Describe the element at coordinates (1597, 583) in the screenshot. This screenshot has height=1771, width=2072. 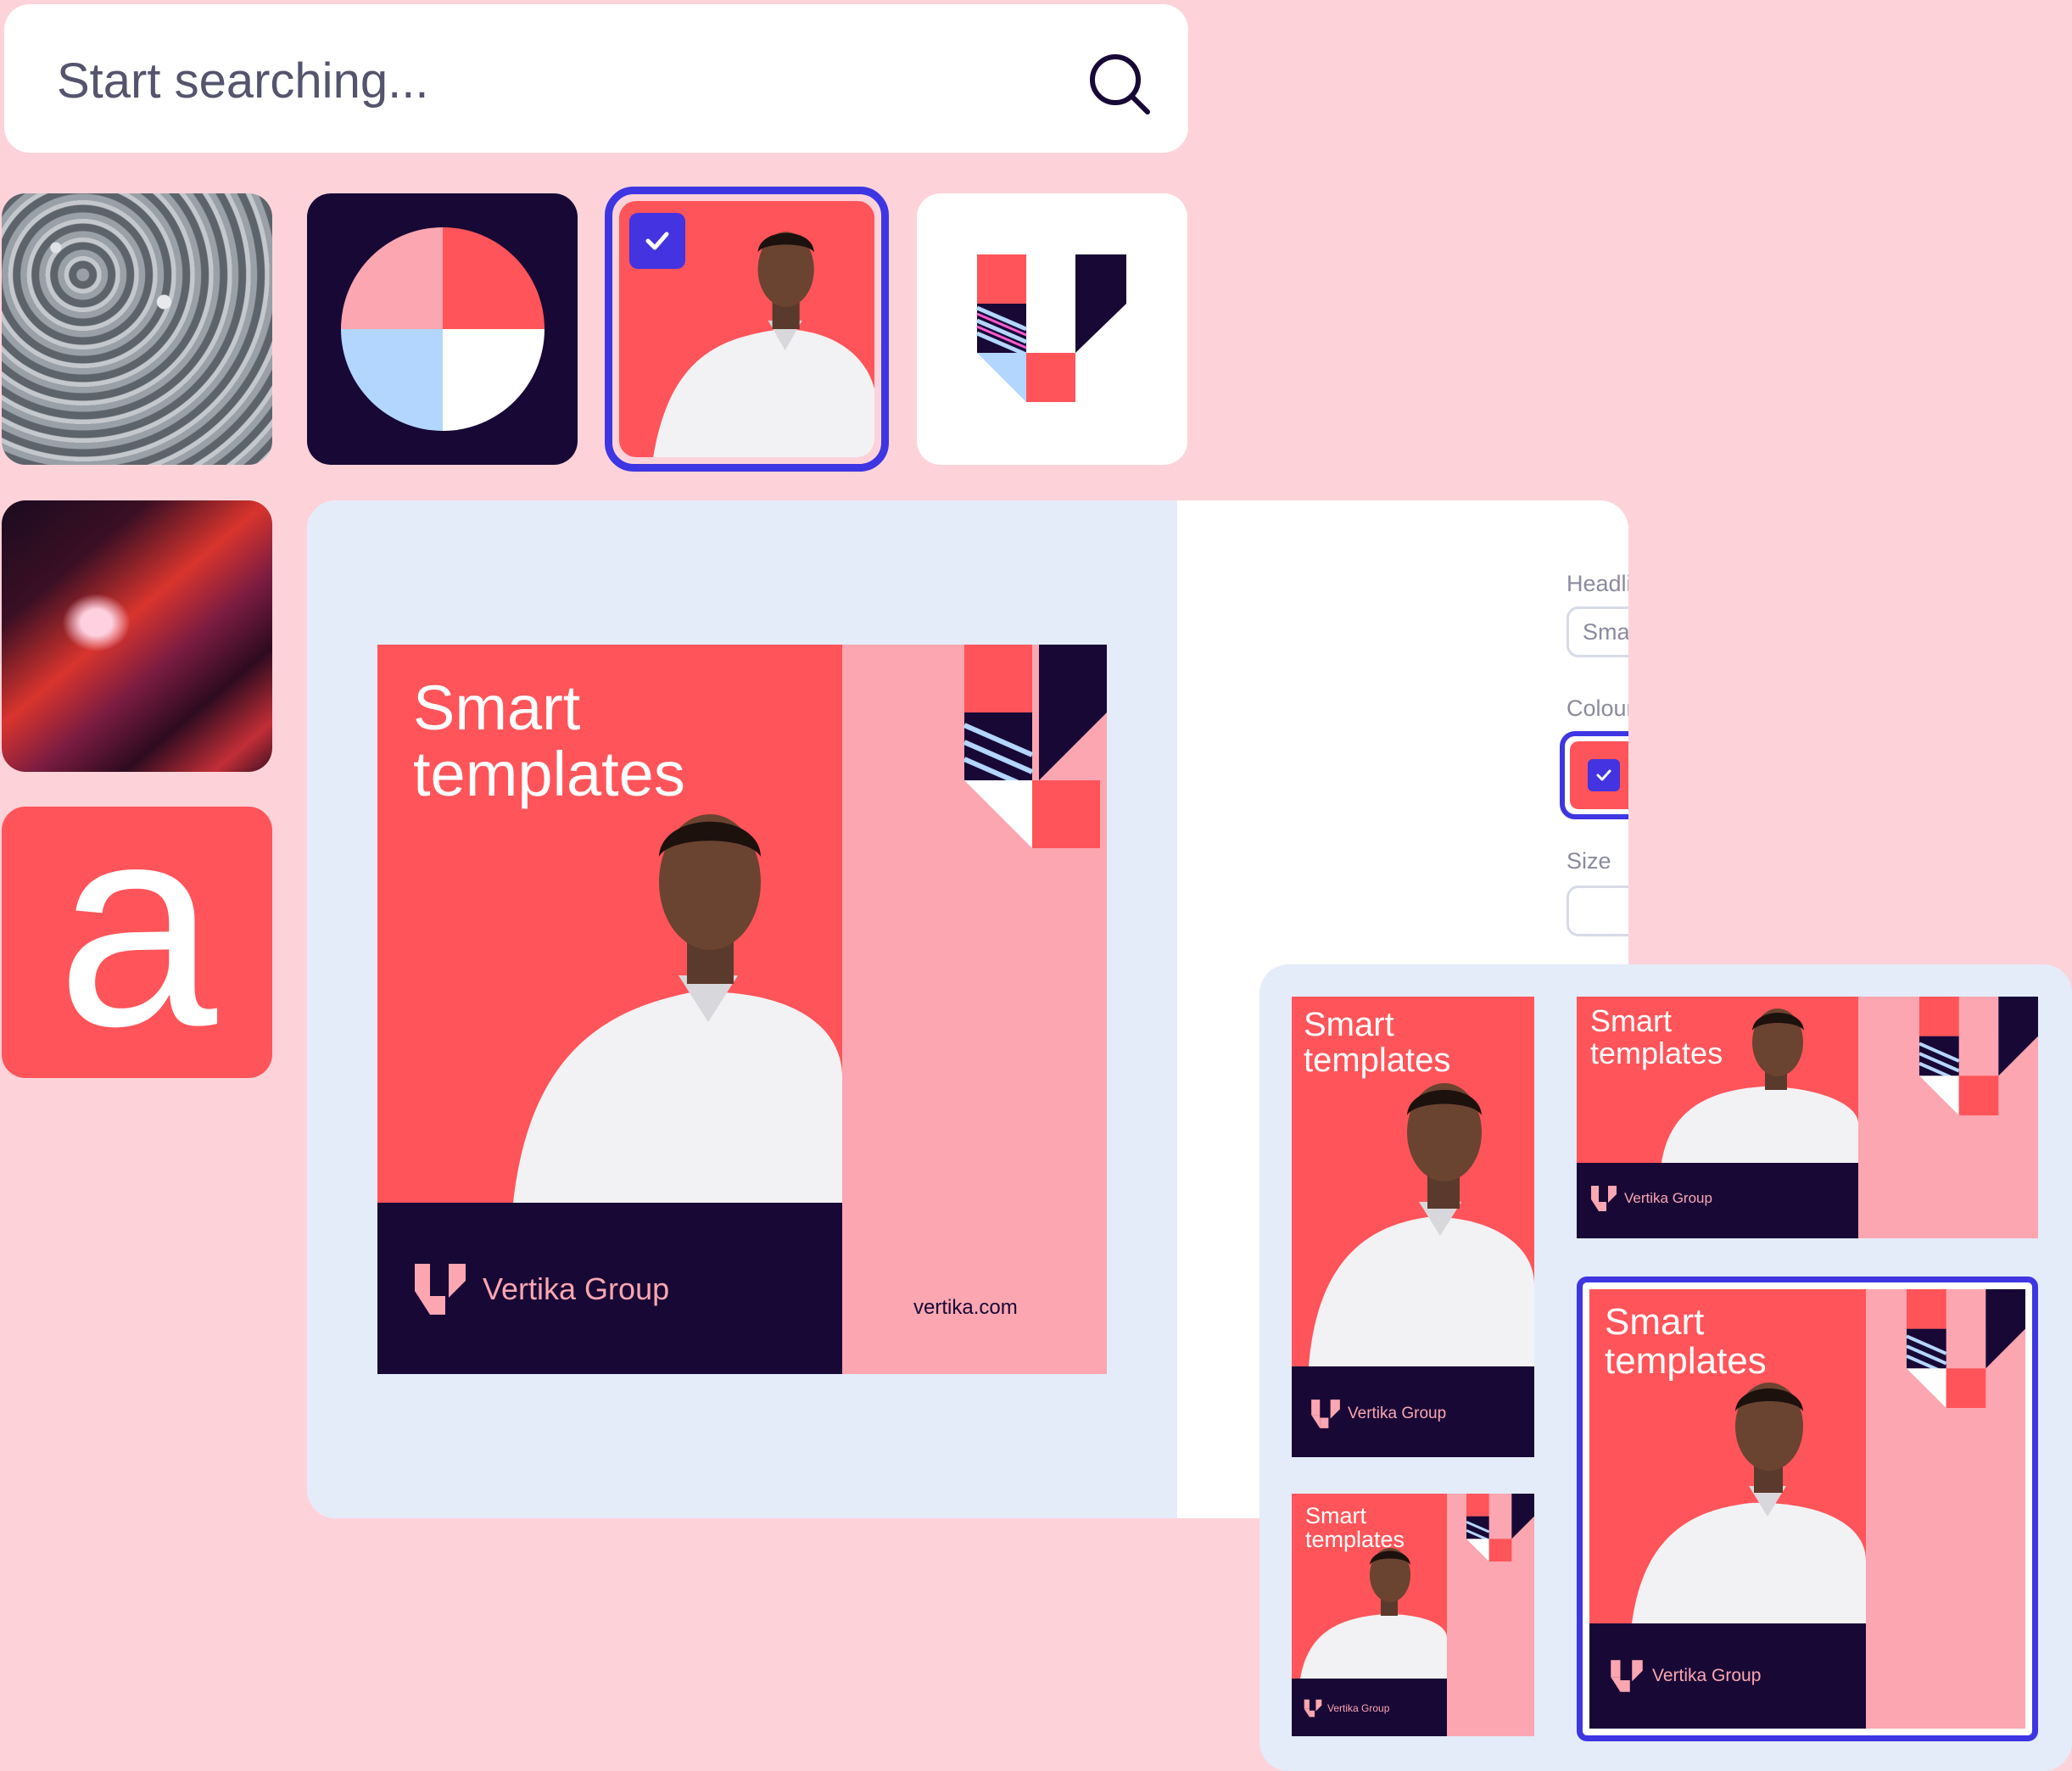
I see `headline-label: Headline` at that location.